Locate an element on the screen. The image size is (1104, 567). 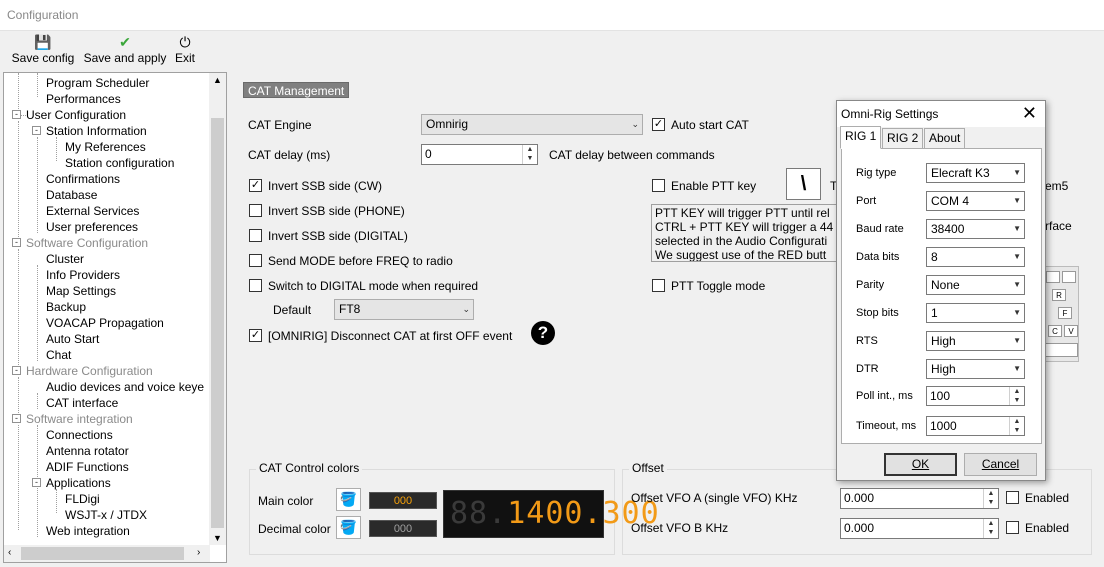
tree-item: Software integration is located at coordinates (79, 419).